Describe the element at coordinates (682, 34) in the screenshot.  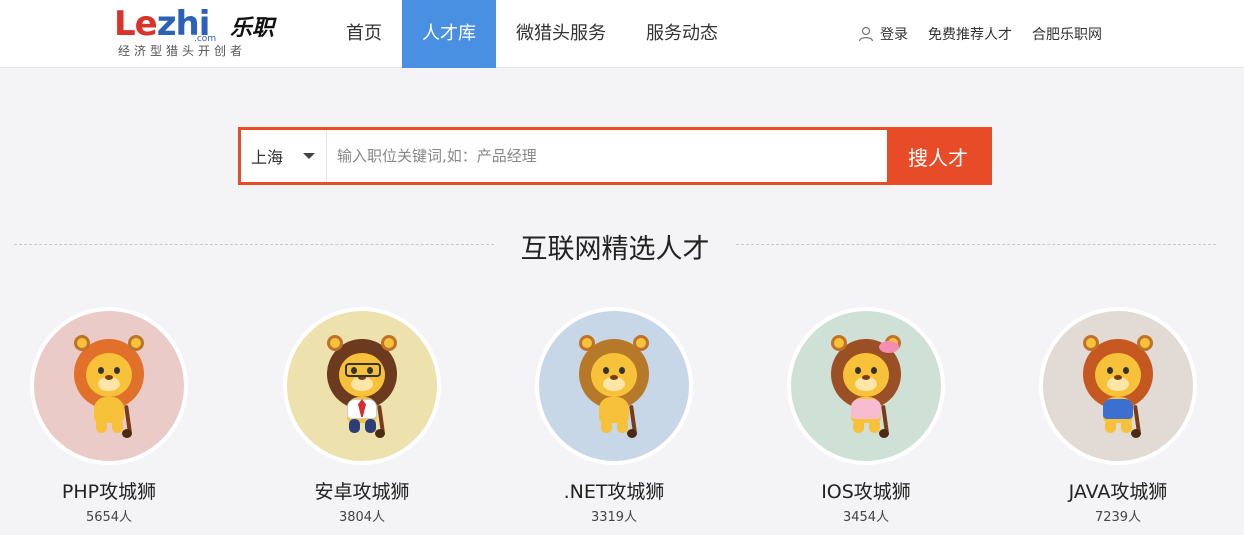
I see `nav-item-service-news: 服务动态` at that location.